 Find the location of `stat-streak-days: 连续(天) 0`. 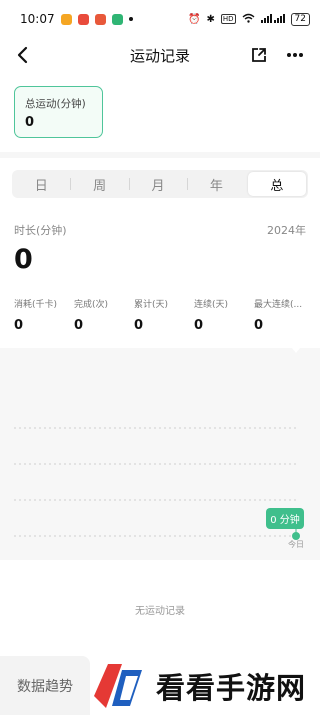

stat-streak-days: 连续(天) 0 is located at coordinates (224, 315).